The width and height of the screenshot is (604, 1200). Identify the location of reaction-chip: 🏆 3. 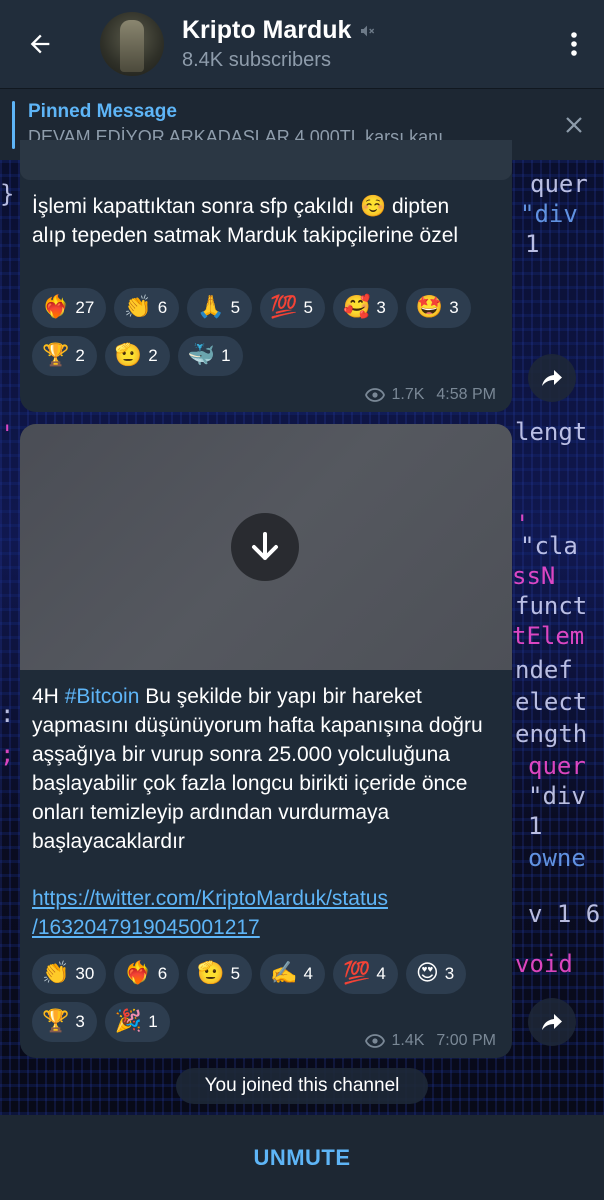
(64, 1022).